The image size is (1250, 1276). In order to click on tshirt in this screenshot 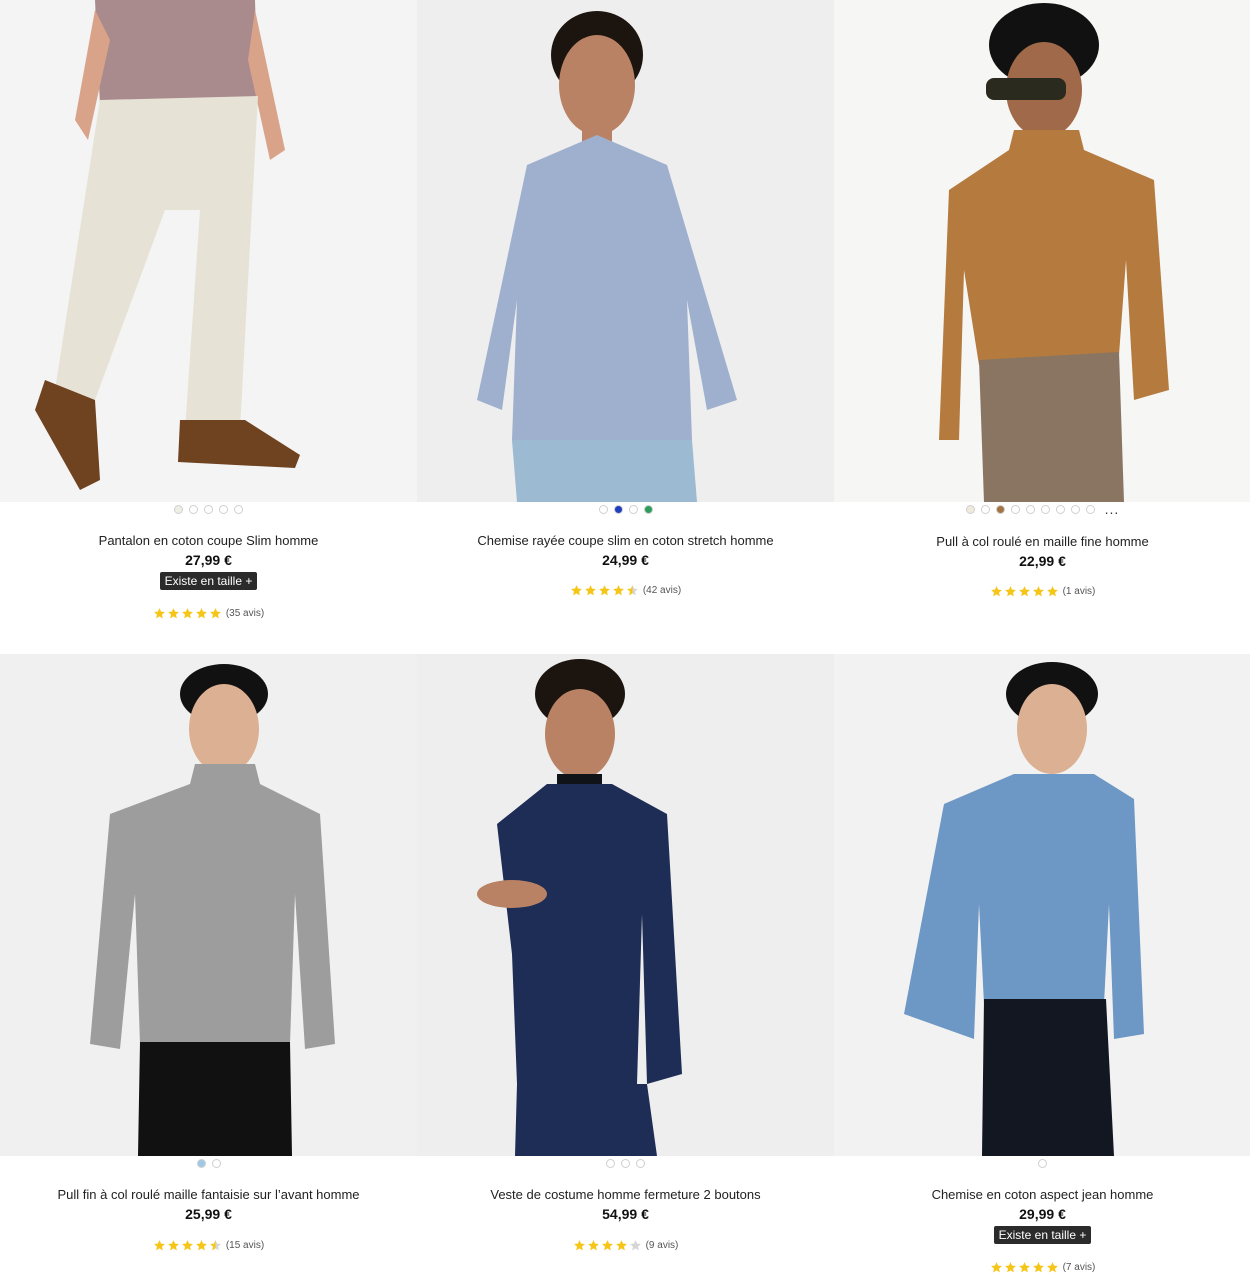, I will do `click(176, 52)`.